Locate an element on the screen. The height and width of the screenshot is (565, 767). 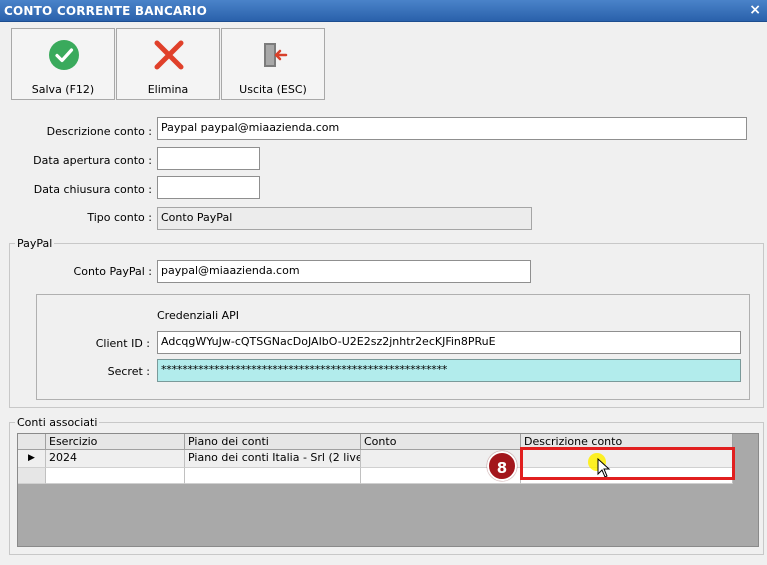
tipo-conto-field: Conto PayPal is located at coordinates (344, 218).